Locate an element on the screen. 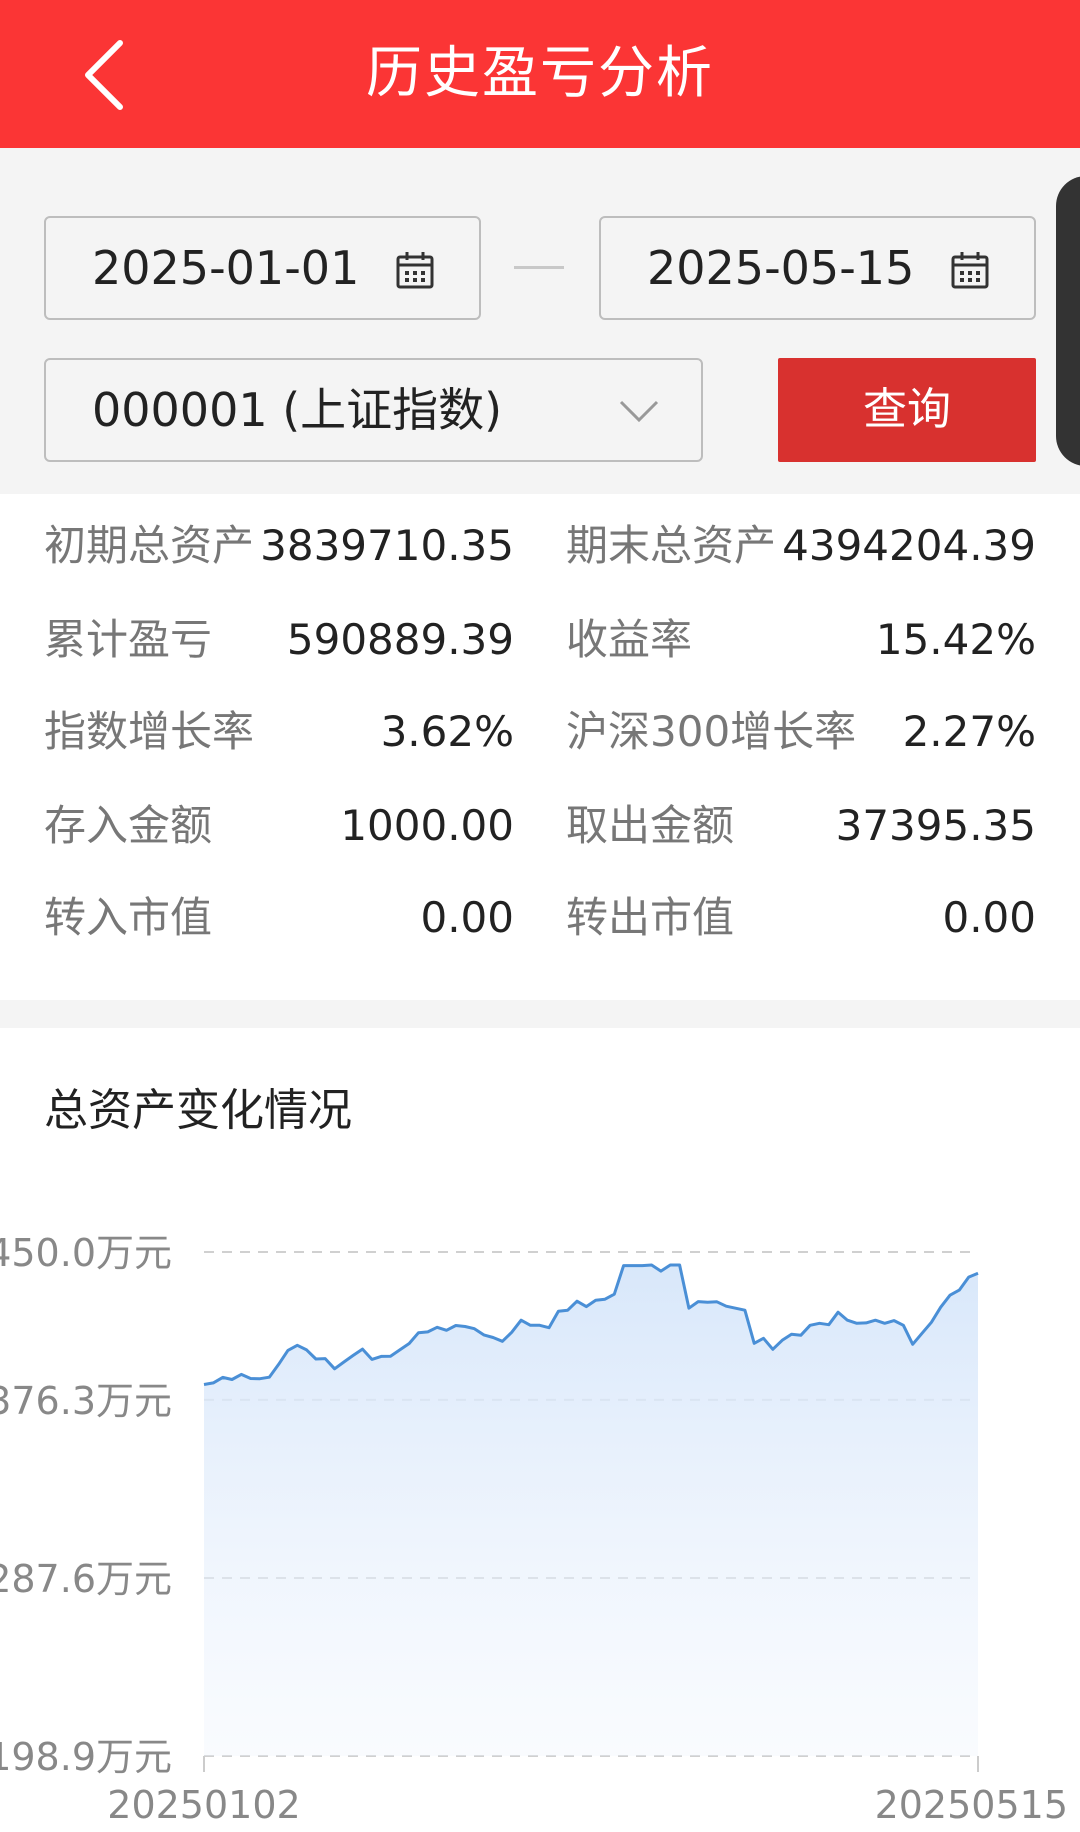 This screenshot has height=1832, width=1080. y-tick-label: 198.9万元 is located at coordinates (86, 1757).